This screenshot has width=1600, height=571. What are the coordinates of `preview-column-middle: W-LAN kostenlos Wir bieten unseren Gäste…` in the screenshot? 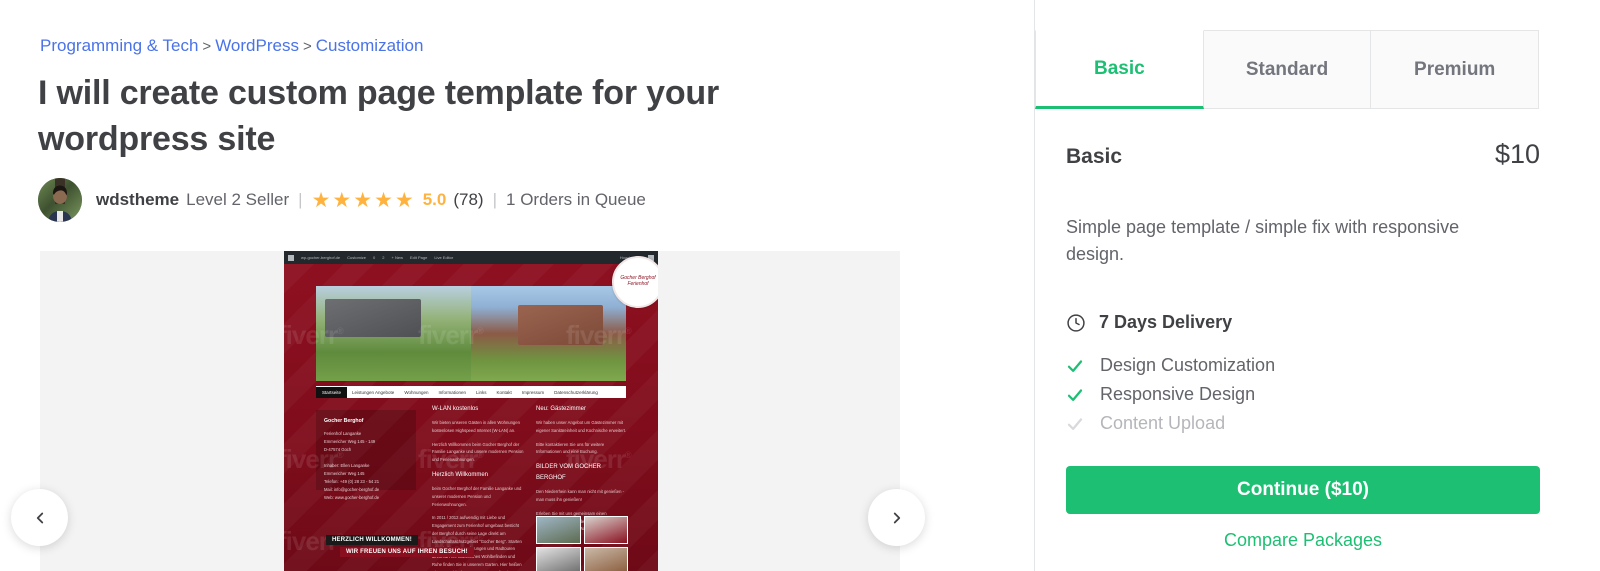 It's located at (478, 487).